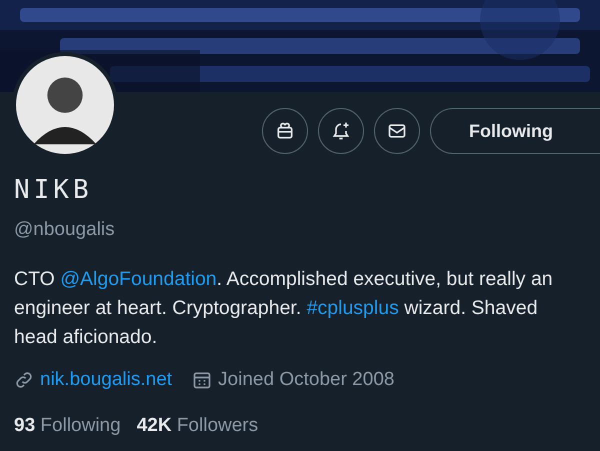 This screenshot has width=600, height=451. Describe the element at coordinates (341, 131) in the screenshot. I see `notification-bell-icon` at that location.